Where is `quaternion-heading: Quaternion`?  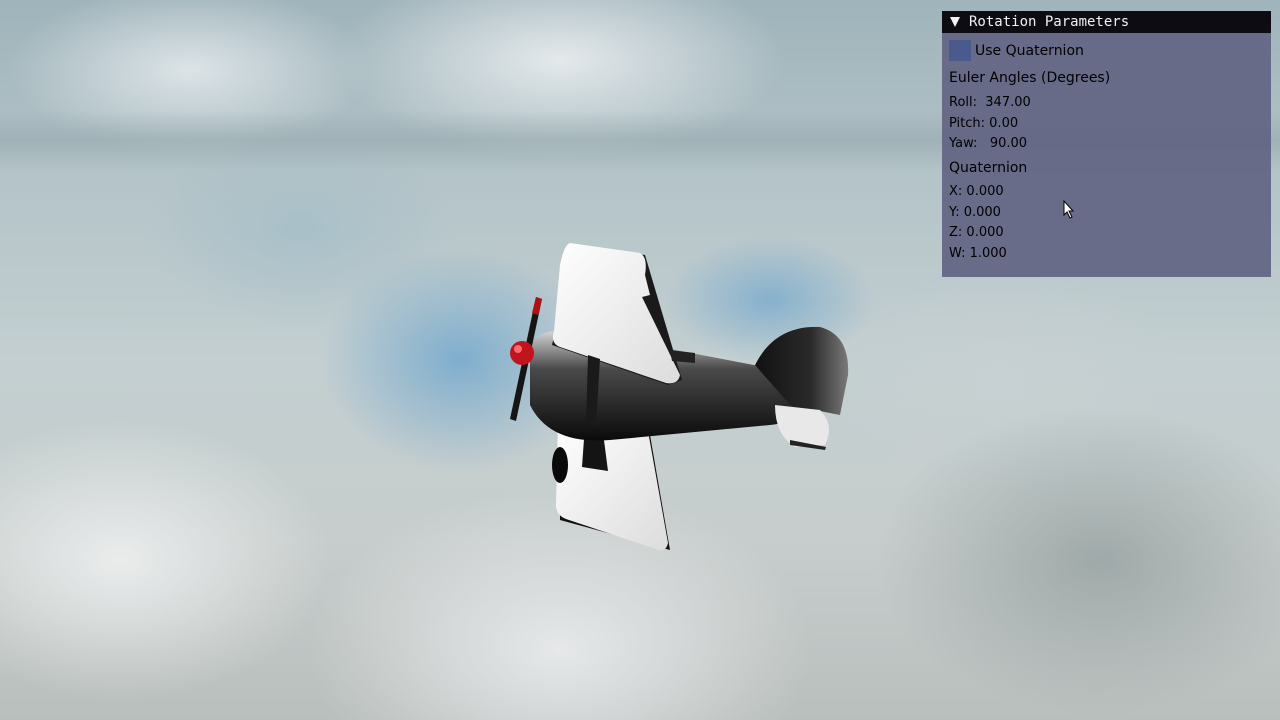 quaternion-heading: Quaternion is located at coordinates (988, 168).